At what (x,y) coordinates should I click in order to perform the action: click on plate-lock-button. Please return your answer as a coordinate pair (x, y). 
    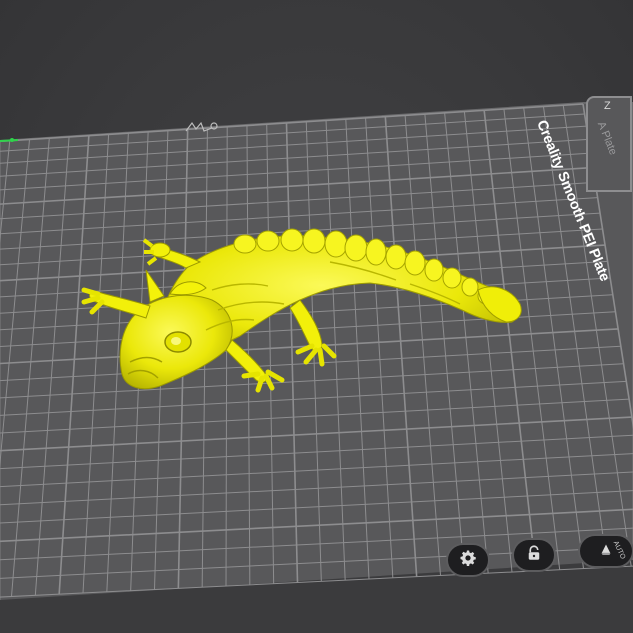
    Looking at the image, I should click on (534, 555).